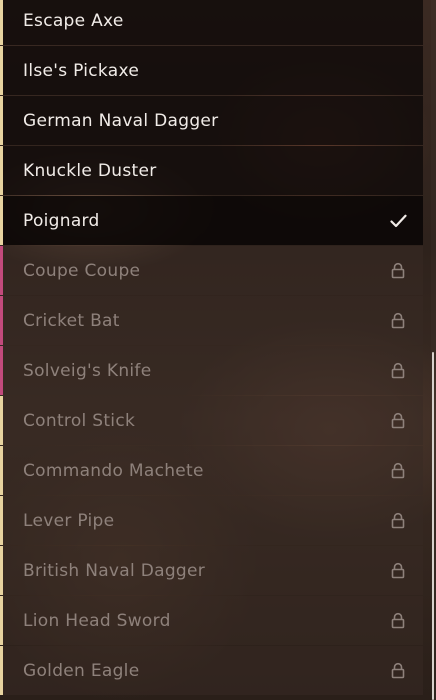 This screenshot has height=700, width=436. What do you see at coordinates (61, 220) in the screenshot?
I see `item-label: Poignard` at bounding box center [61, 220].